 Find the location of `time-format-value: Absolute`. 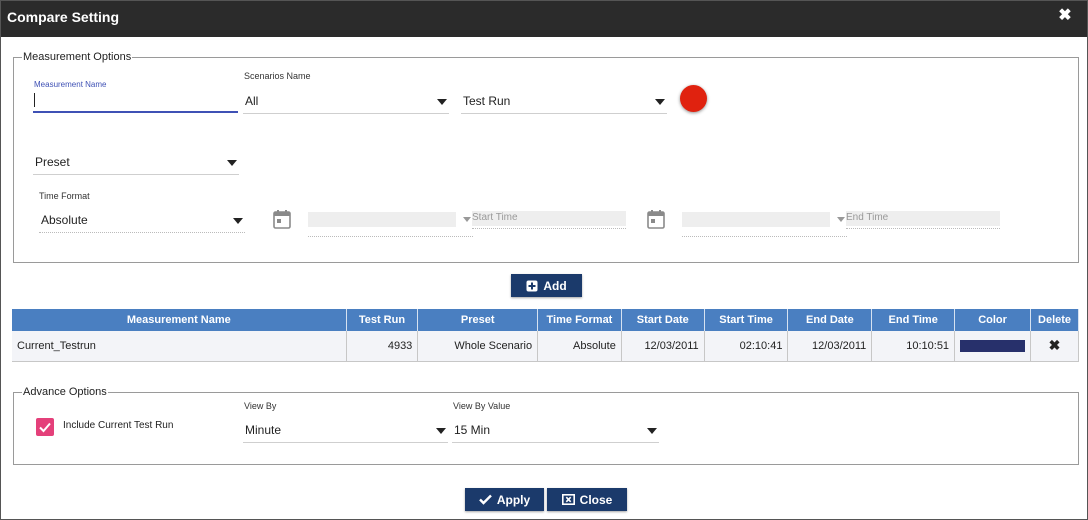

time-format-value: Absolute is located at coordinates (64, 220).